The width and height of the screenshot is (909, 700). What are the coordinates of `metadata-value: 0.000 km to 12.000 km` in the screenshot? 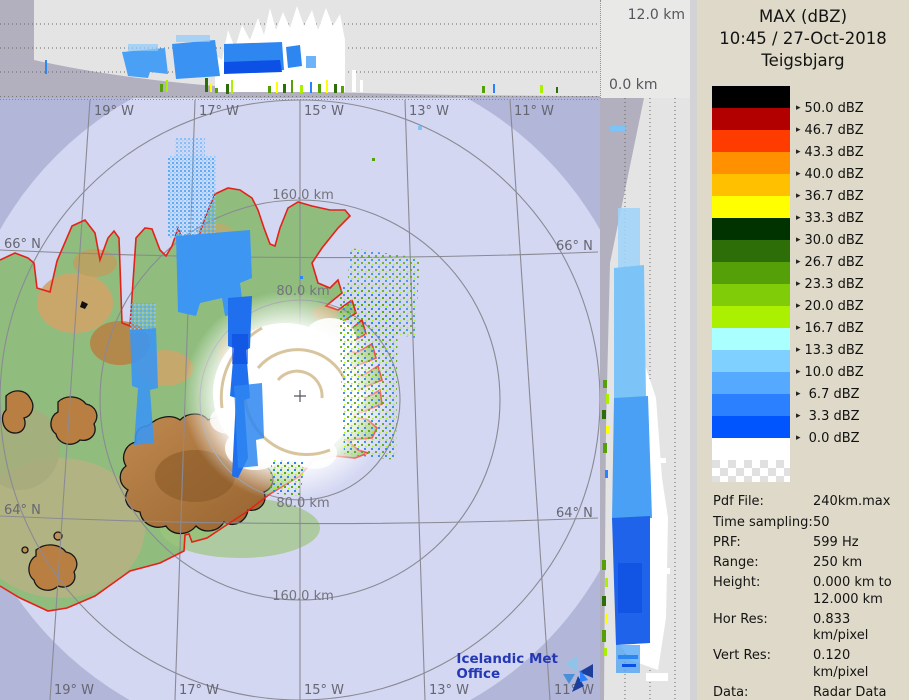 It's located at (852, 591).